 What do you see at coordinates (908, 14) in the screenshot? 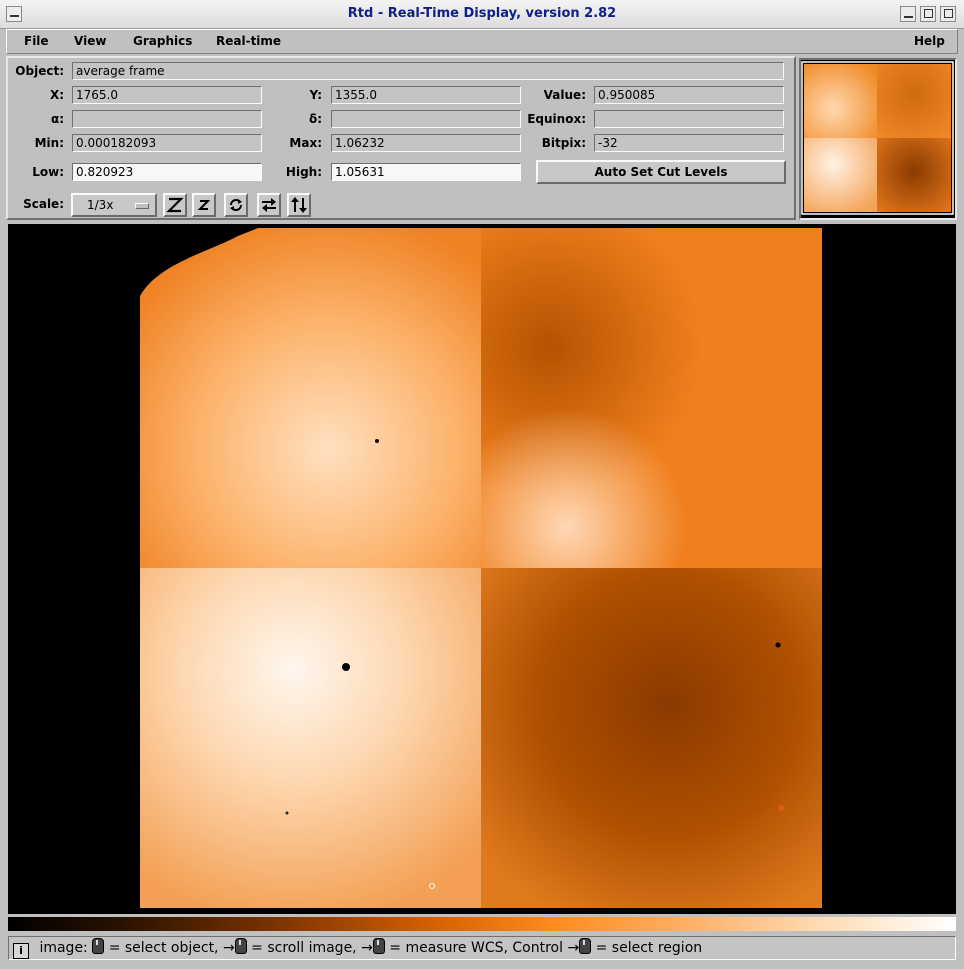
I see `minimize-button` at bounding box center [908, 14].